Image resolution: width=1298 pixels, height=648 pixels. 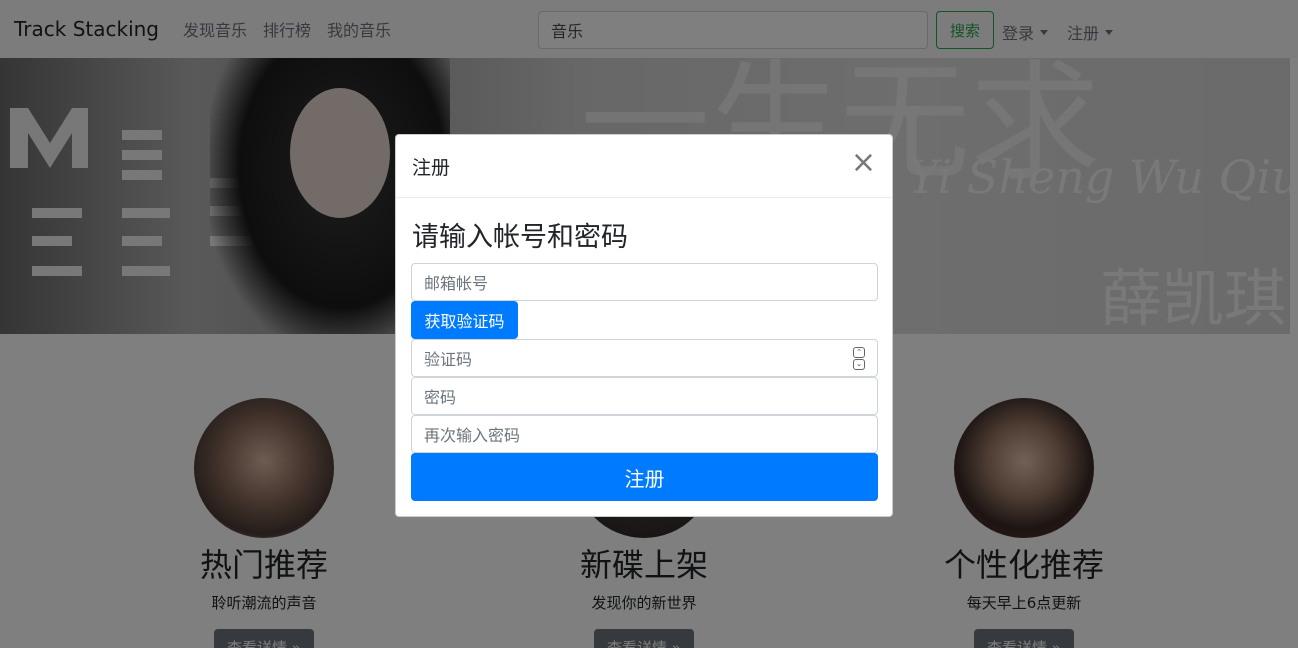 What do you see at coordinates (859, 352) in the screenshot?
I see `chevron-up-icon: ⌃` at bounding box center [859, 352].